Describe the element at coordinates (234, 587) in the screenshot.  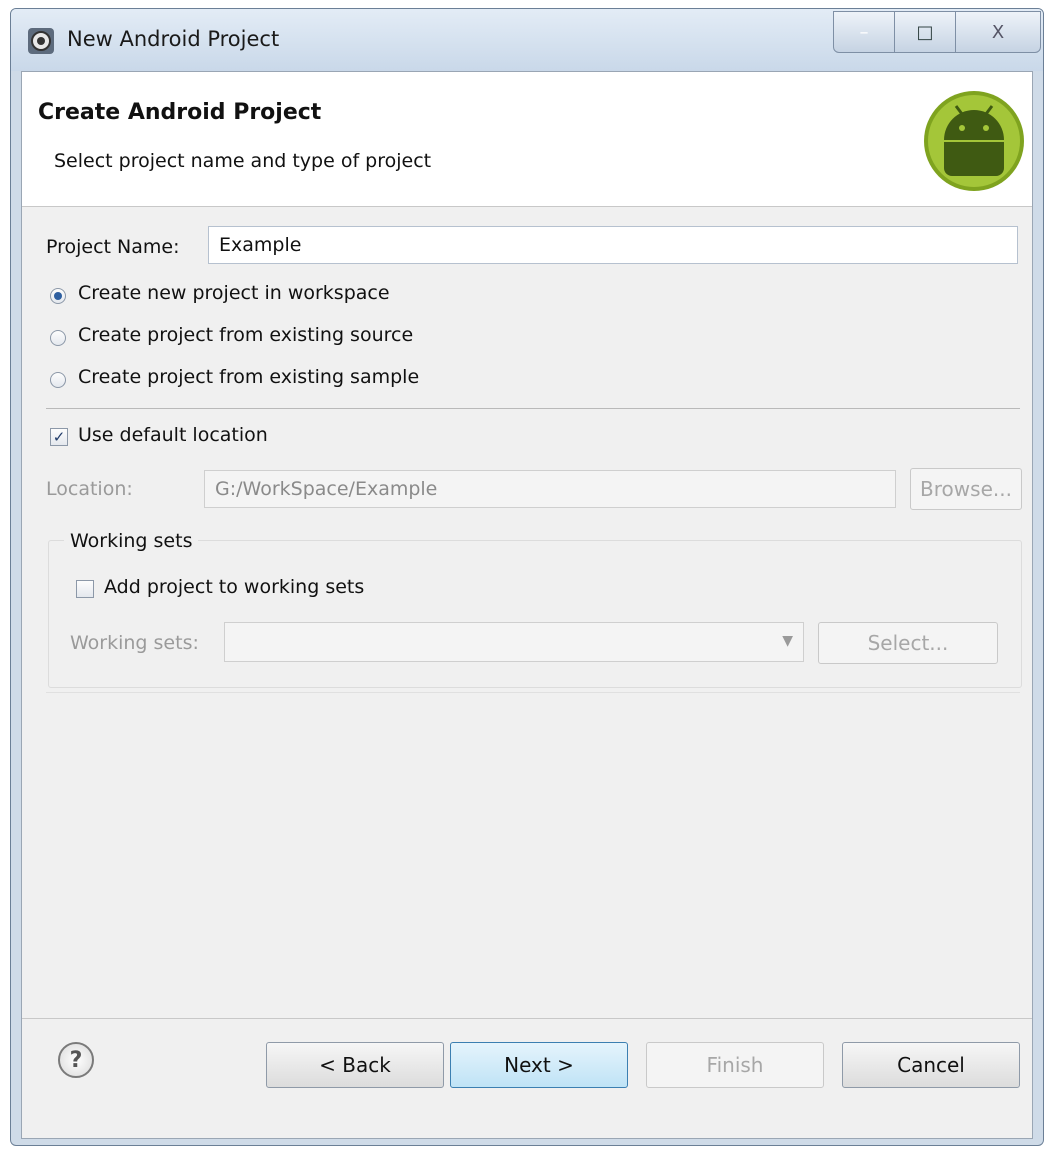
I see `add-to-working-sets-label: Add project to working sets` at that location.